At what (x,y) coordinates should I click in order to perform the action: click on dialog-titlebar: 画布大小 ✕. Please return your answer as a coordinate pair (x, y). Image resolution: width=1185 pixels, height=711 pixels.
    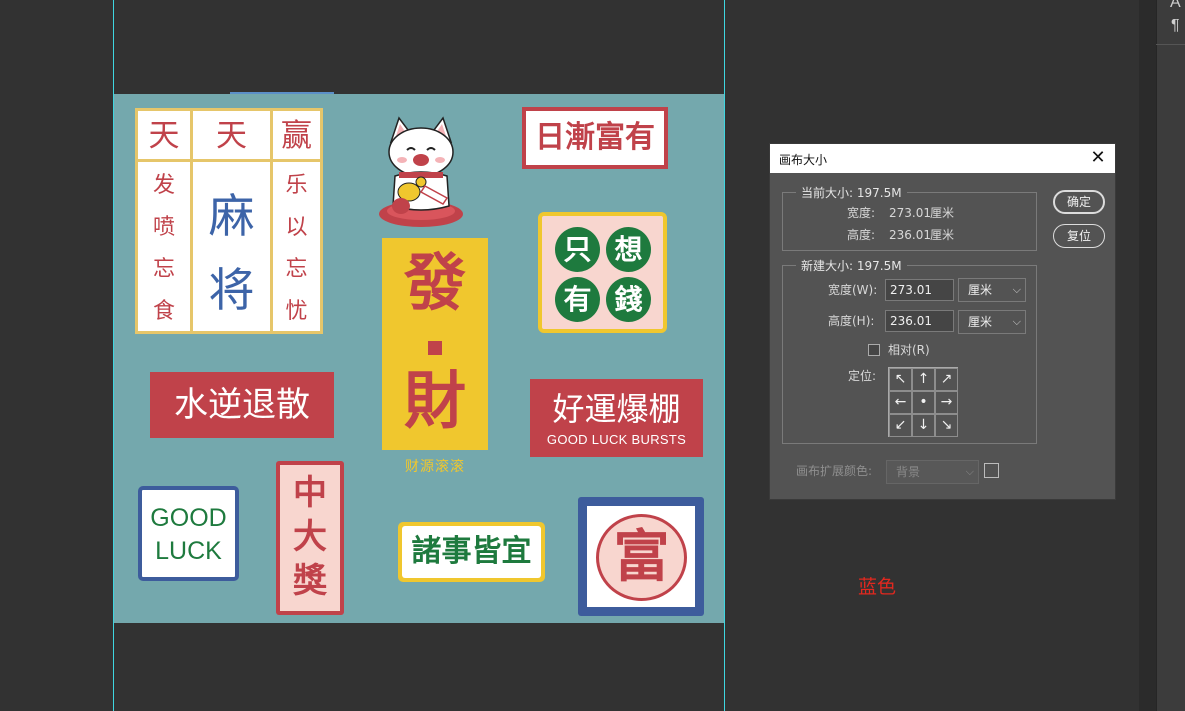
    Looking at the image, I should click on (942, 158).